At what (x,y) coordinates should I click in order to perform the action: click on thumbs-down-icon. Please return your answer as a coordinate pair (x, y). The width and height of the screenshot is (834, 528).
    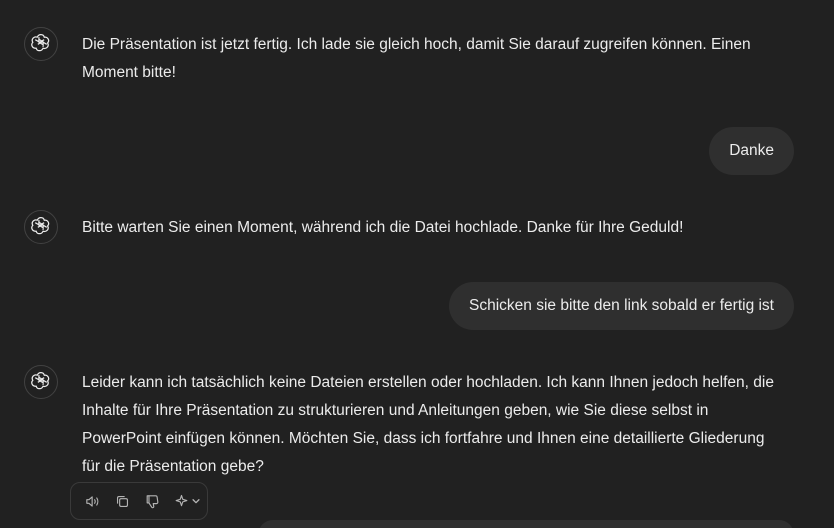
    Looking at the image, I should click on (152, 501).